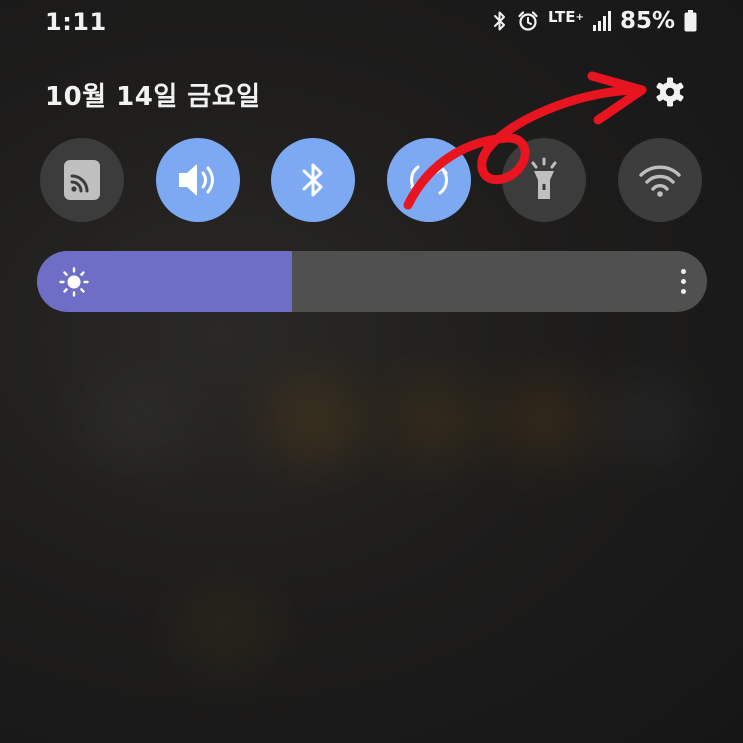 This screenshot has width=743, height=743. Describe the element at coordinates (371, 180) in the screenshot. I see `quick-settings-tiles` at that location.